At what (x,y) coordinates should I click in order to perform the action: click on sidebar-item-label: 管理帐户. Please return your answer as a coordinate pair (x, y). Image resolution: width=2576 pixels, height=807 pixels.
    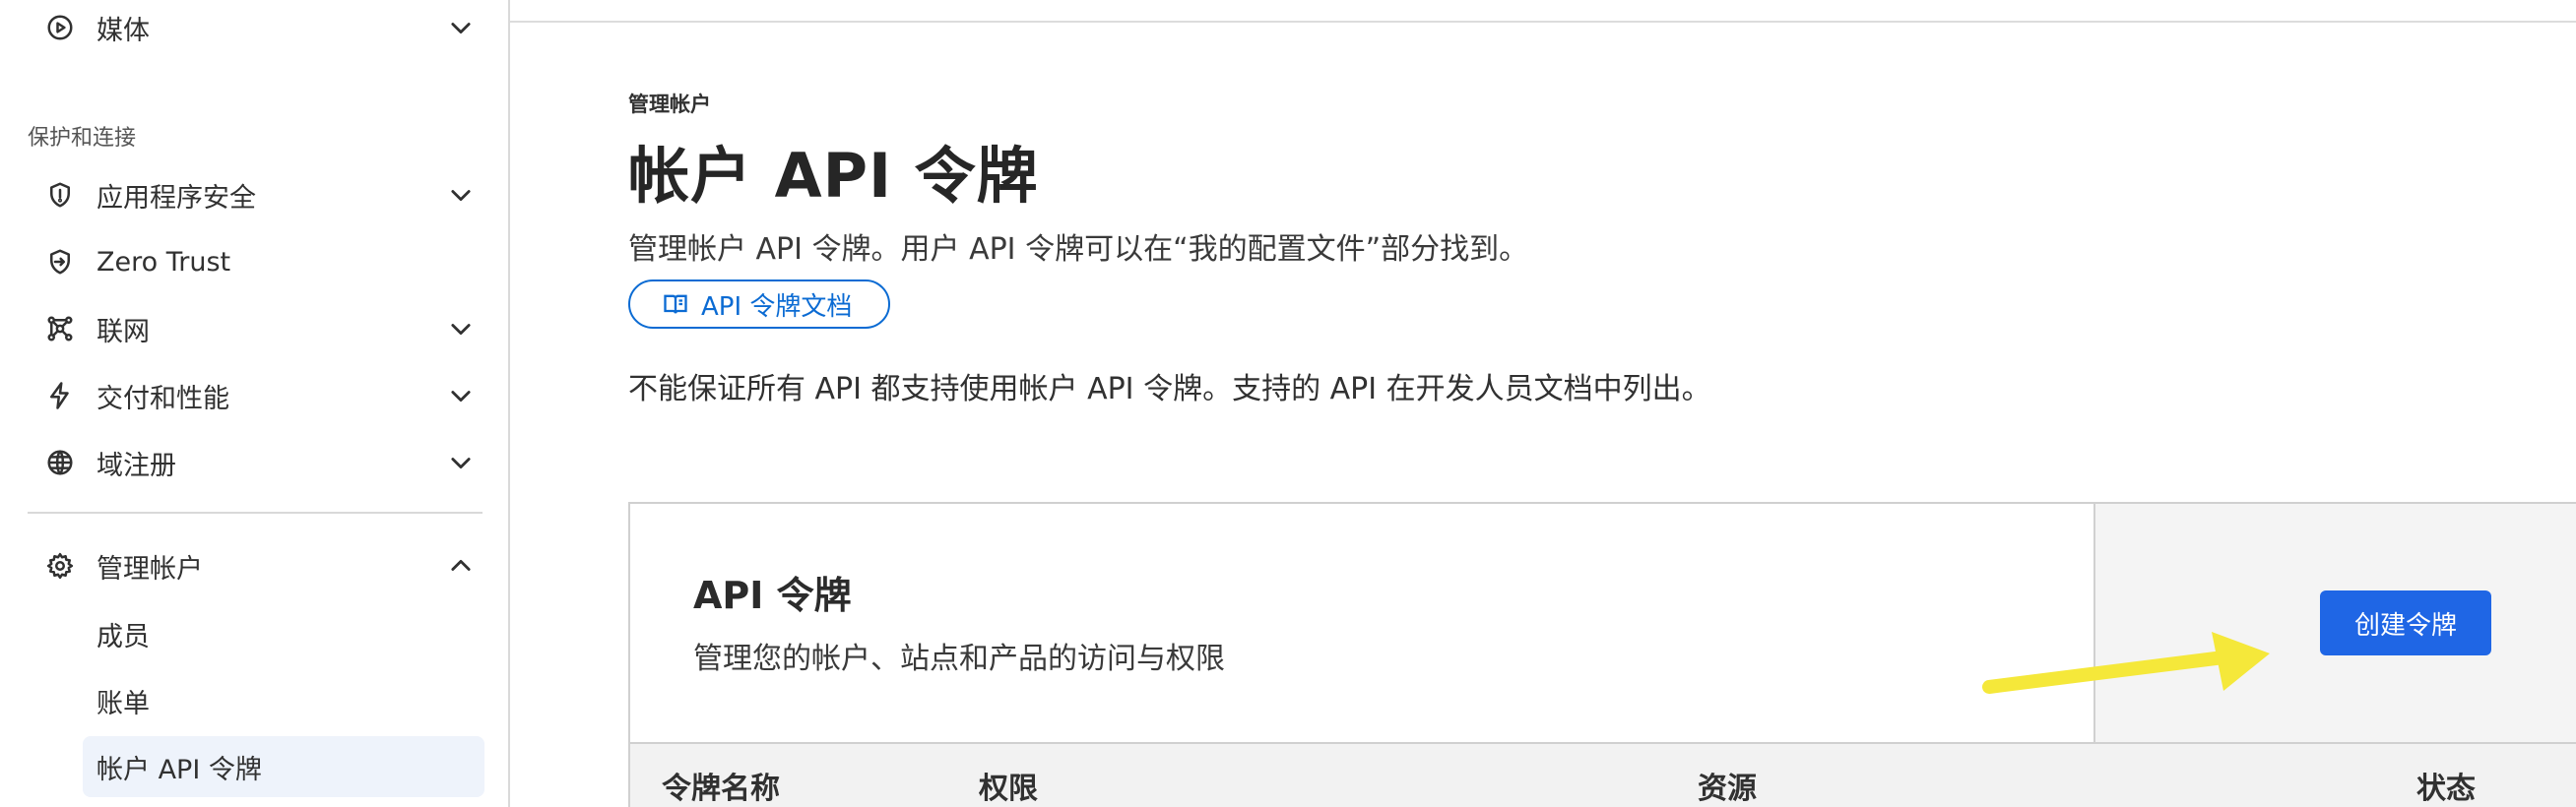
    Looking at the image, I should click on (150, 569).